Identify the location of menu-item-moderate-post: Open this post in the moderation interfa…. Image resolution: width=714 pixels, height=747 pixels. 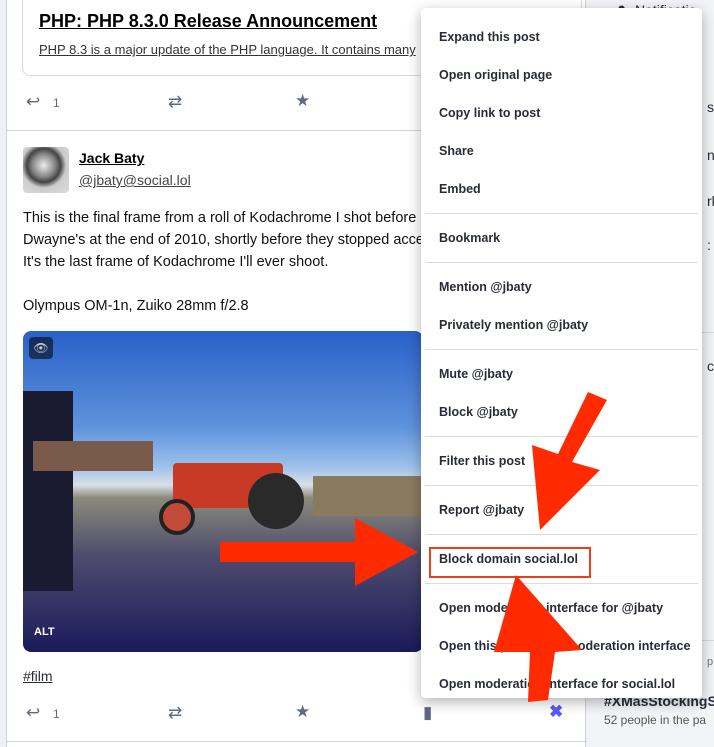
(561, 646).